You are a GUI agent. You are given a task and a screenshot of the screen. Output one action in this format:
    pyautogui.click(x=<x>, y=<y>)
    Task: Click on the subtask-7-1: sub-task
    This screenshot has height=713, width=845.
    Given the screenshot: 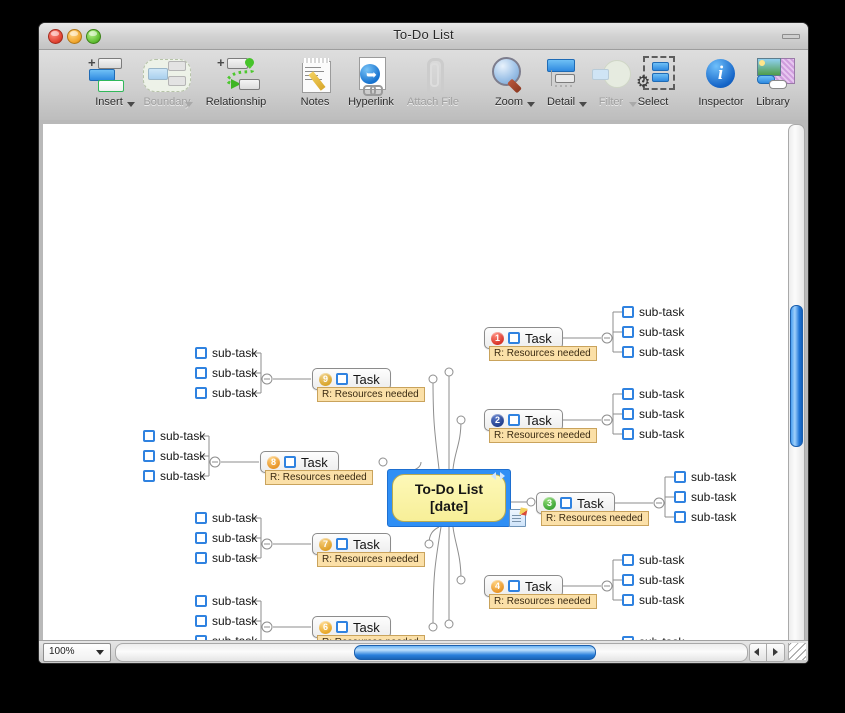 What is the action you would take?
    pyautogui.click(x=226, y=518)
    